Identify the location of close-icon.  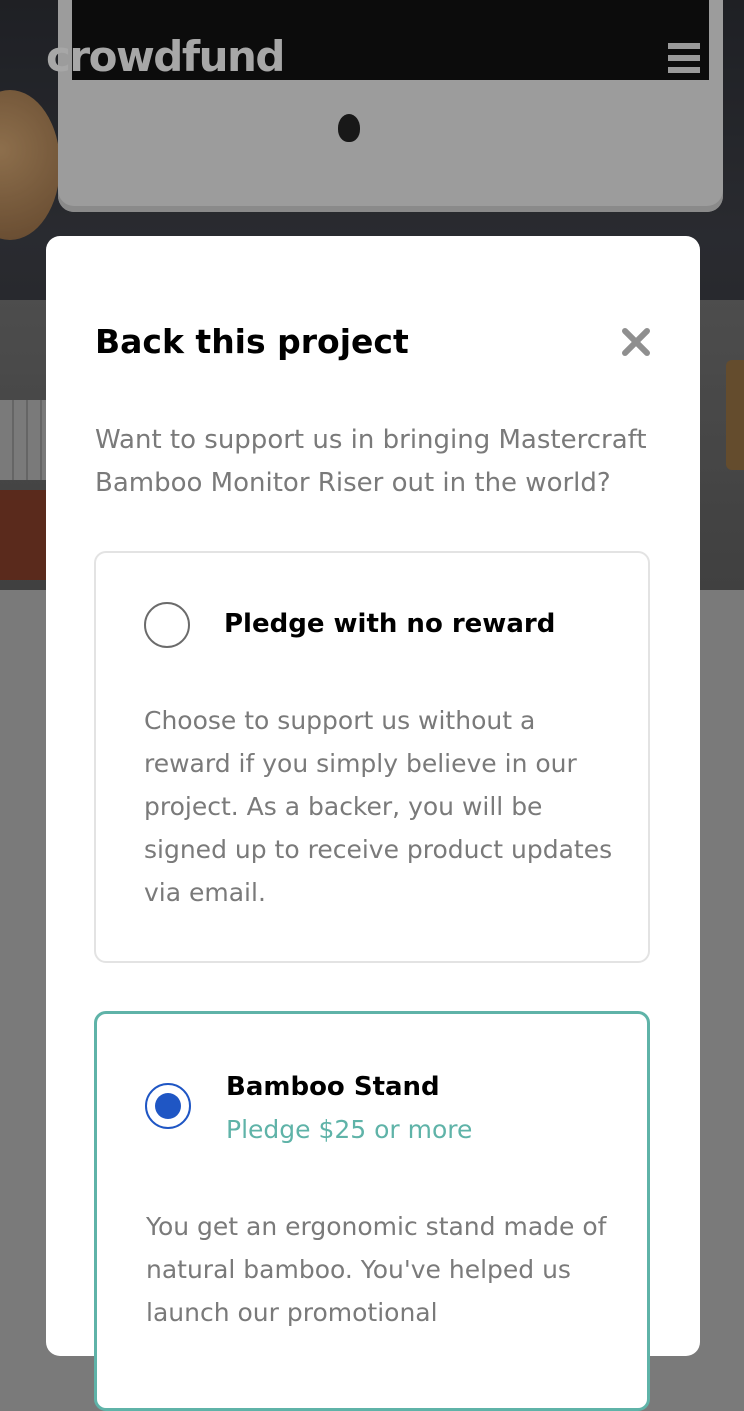
(636, 342).